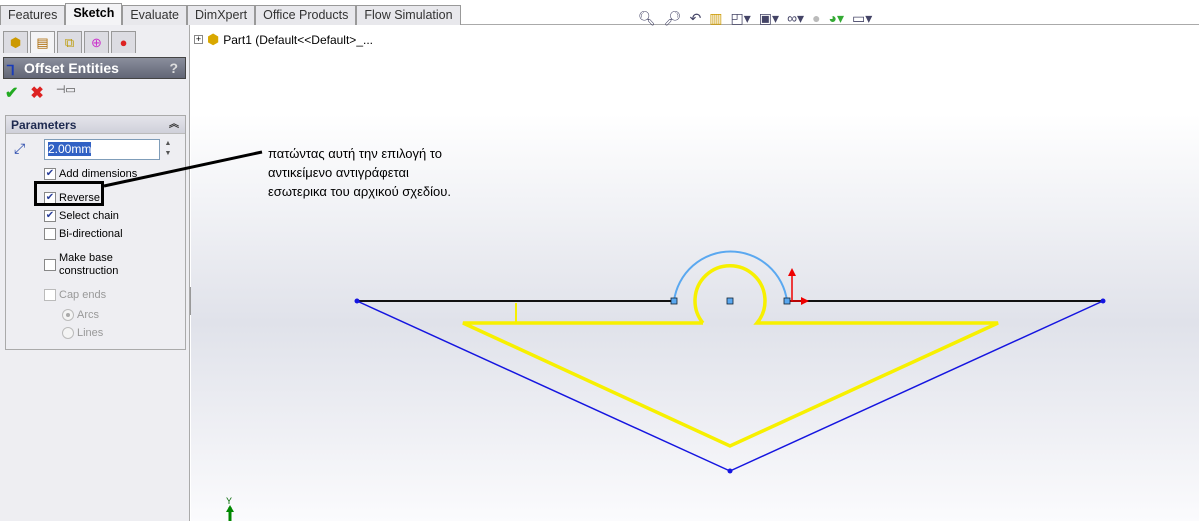 This screenshot has height=521, width=1199. I want to click on origin-x-arrowhead, so click(805, 301).